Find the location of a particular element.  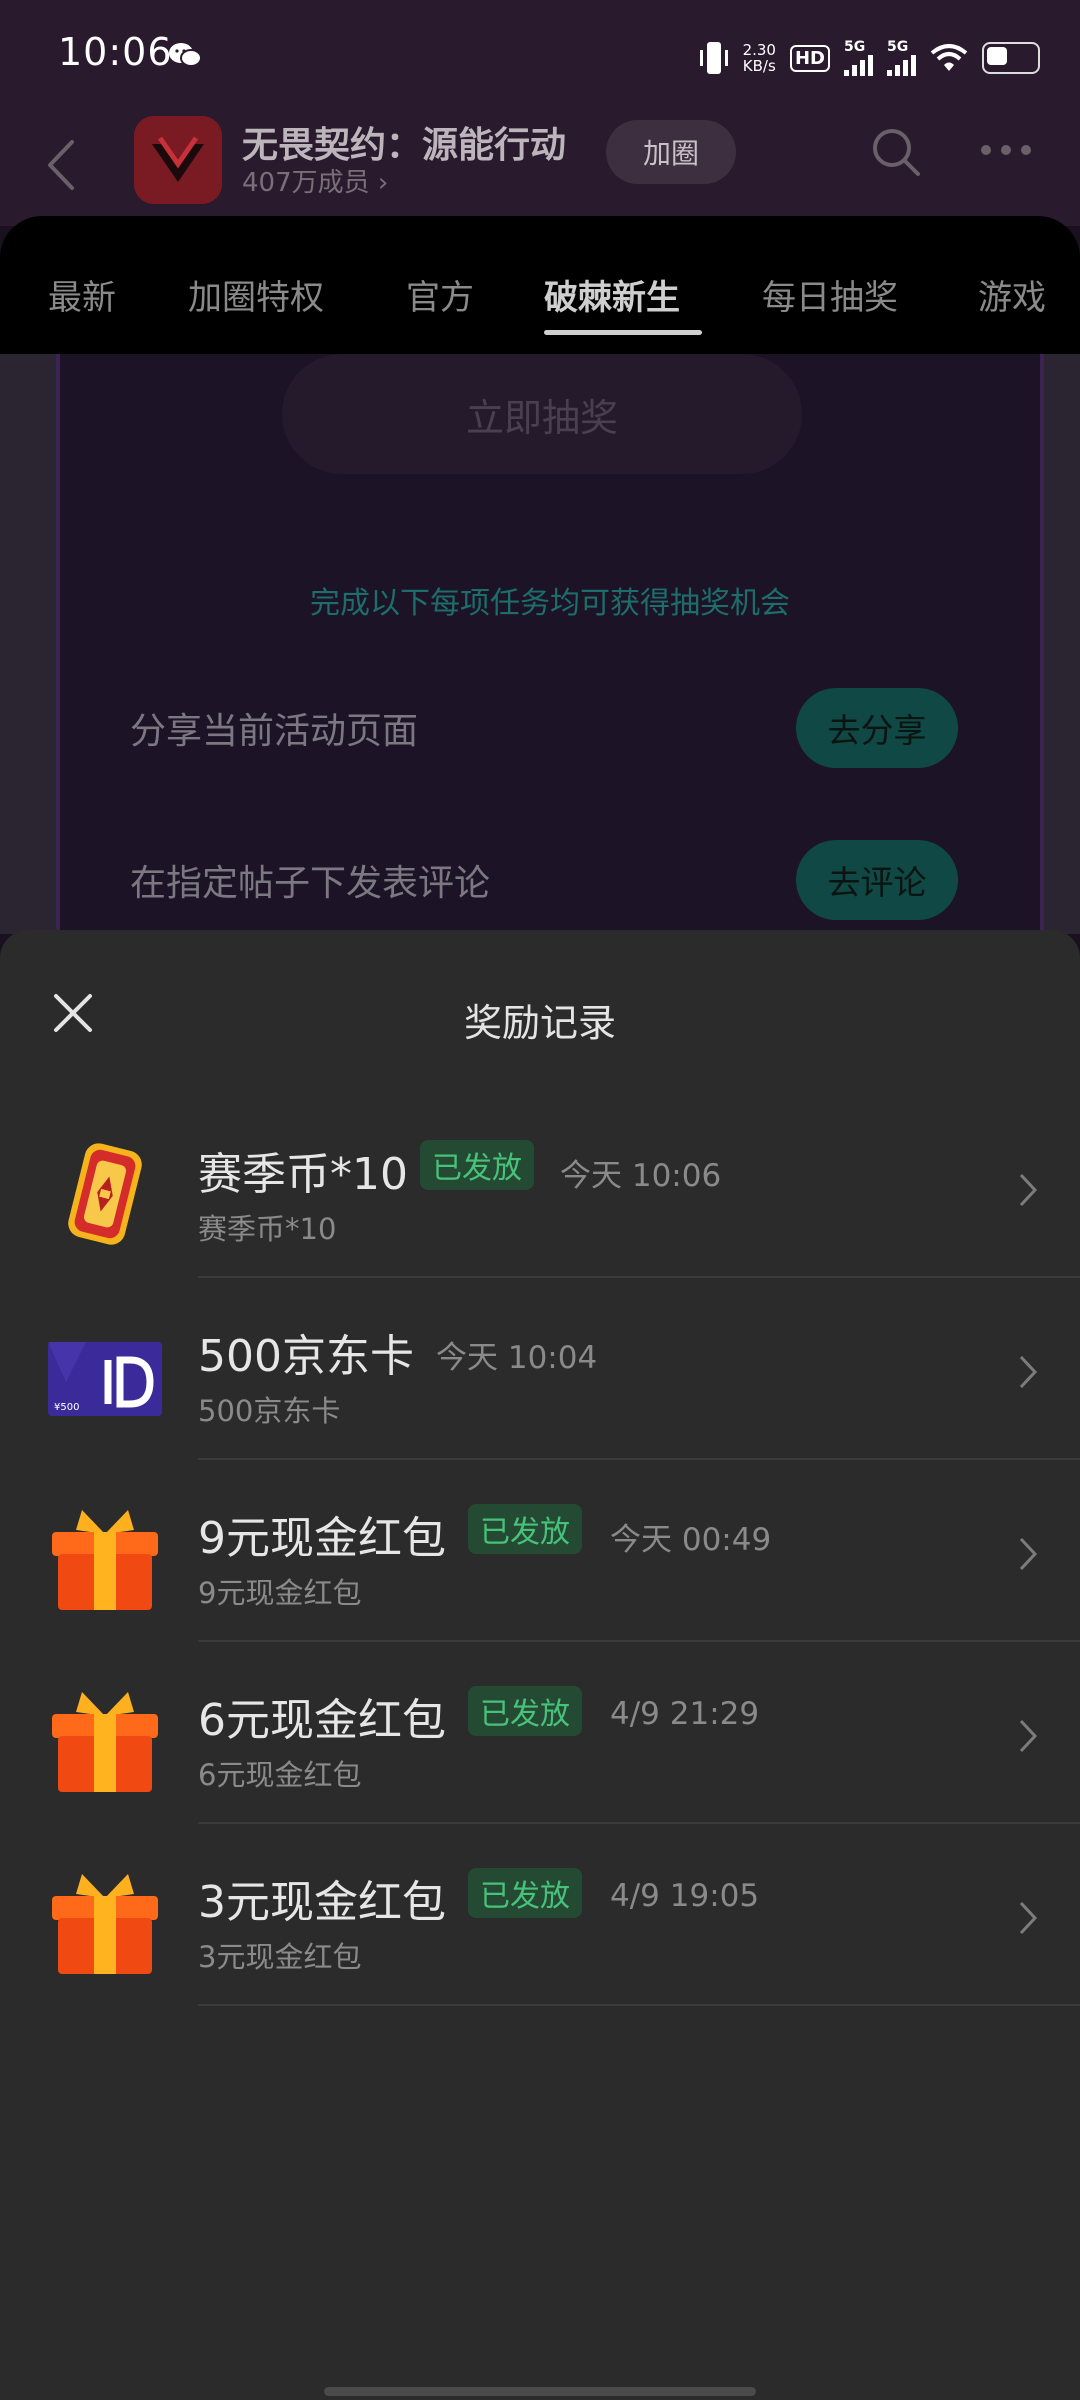

reward-record-item: 赛季币*10 已发放 今天 10:06 赛季币*10 is located at coordinates (540, 1187).